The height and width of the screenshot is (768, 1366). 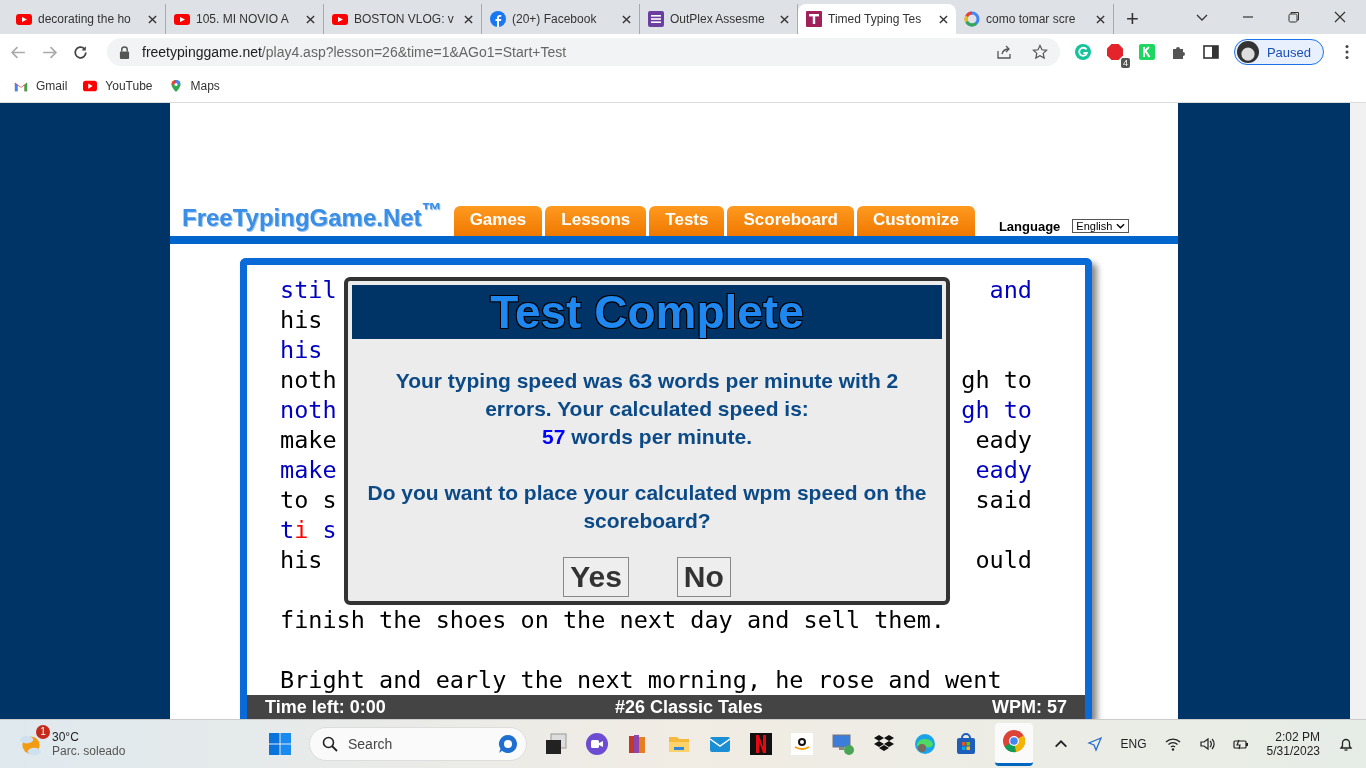 I want to click on restore-icon, so click(x=1294, y=17).